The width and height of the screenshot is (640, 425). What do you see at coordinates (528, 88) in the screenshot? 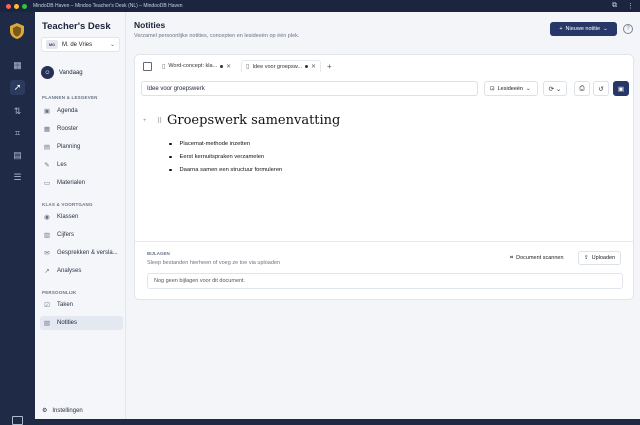
I see `chevron-down-icon: ⌄` at bounding box center [528, 88].